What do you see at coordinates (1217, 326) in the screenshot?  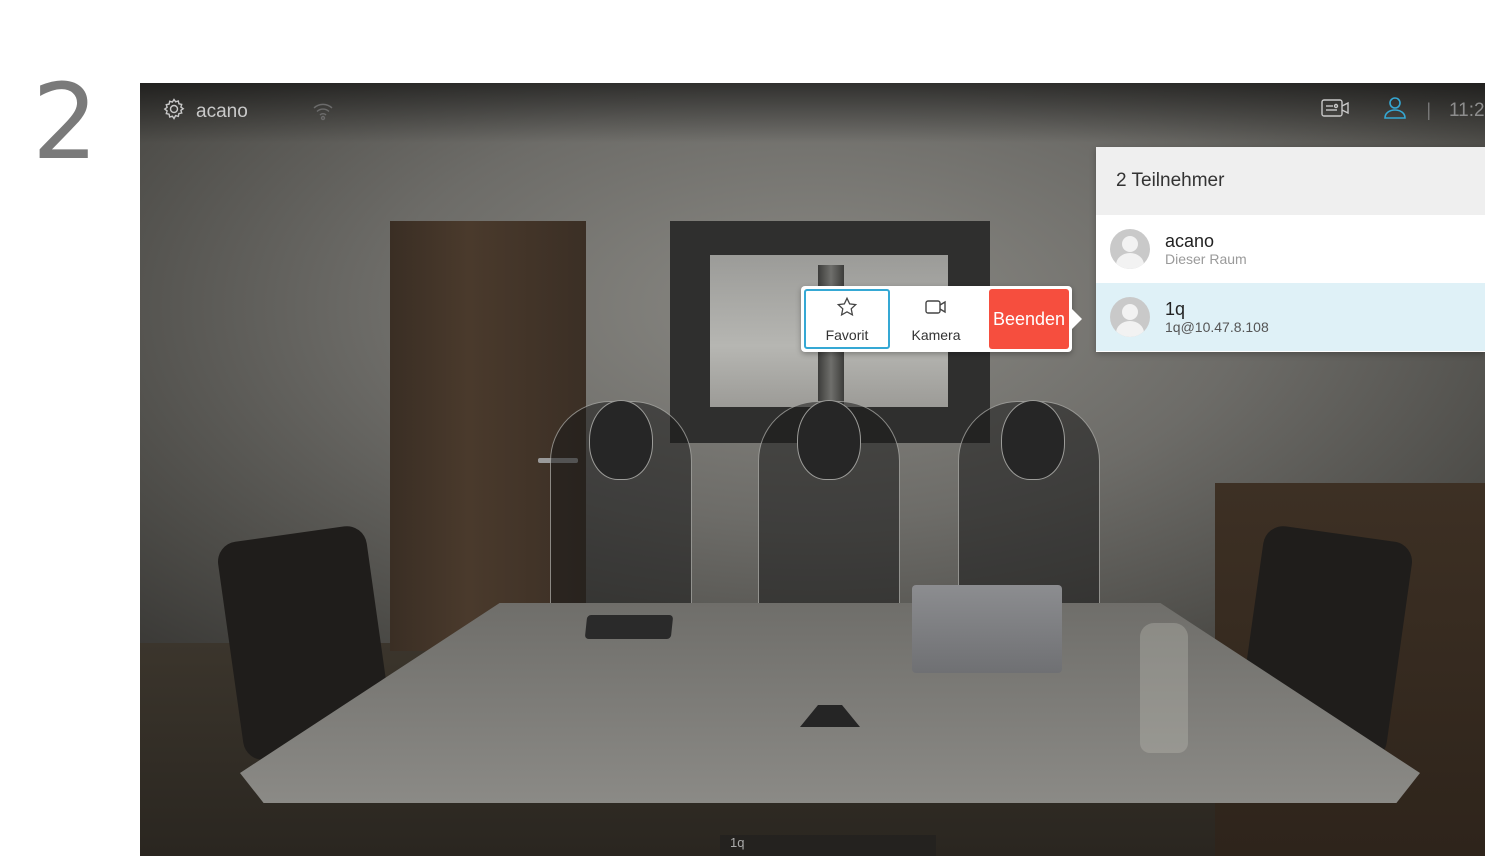 I see `participant-detail: 1q@10.47.8.108` at bounding box center [1217, 326].